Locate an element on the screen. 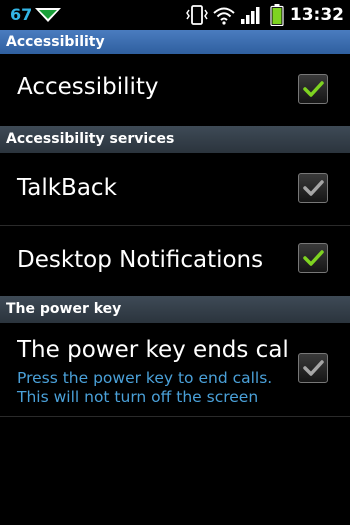  title-bar: Accessibility is located at coordinates (175, 42).